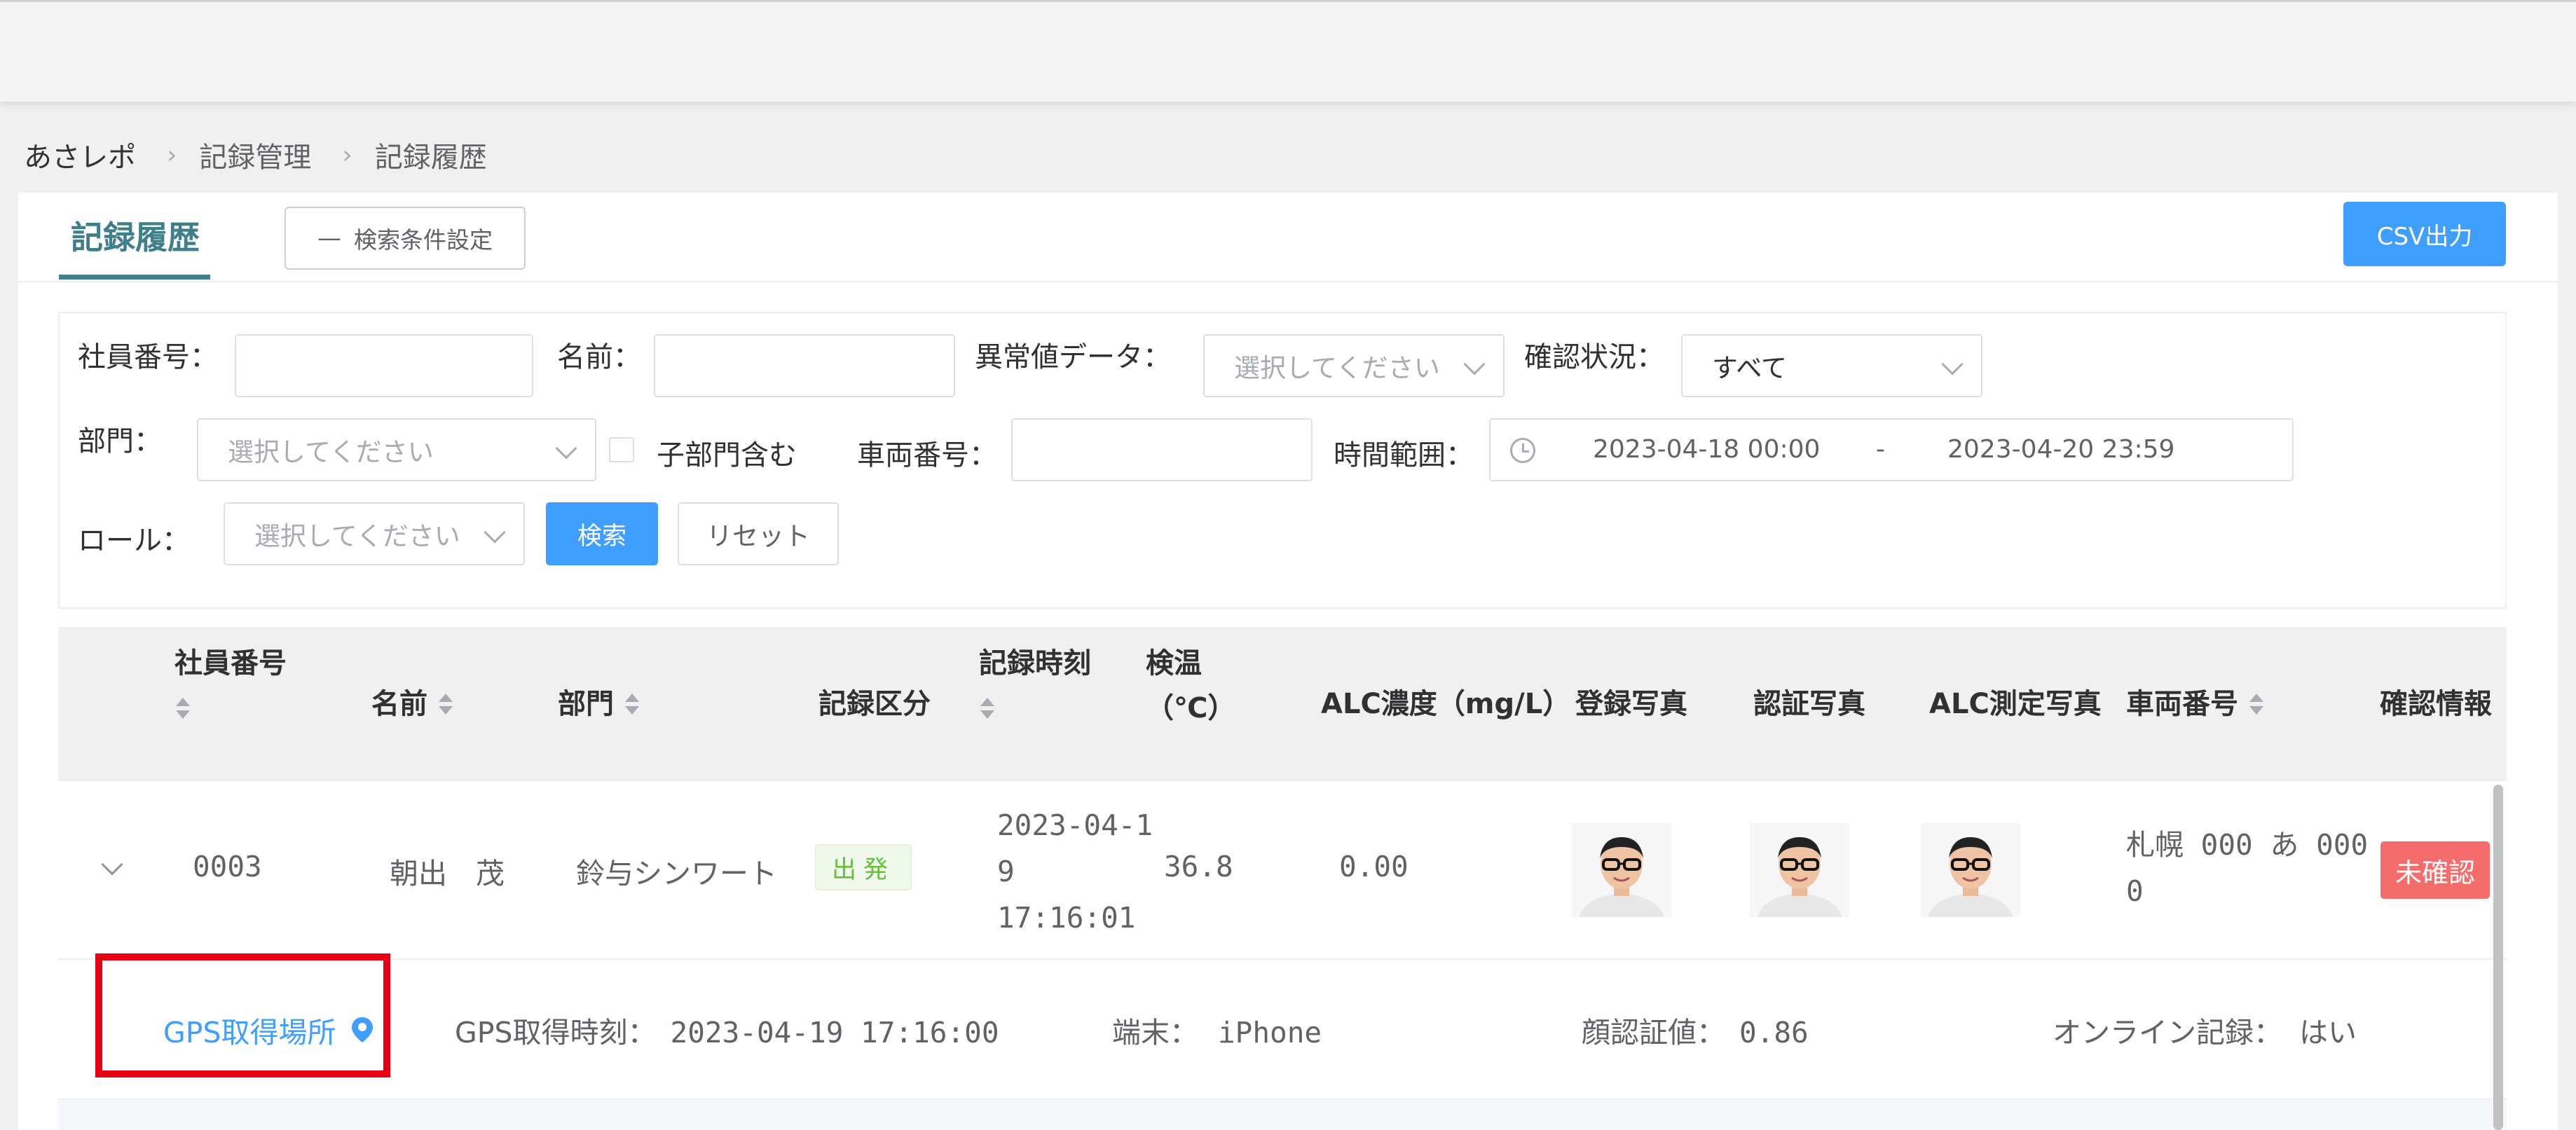  What do you see at coordinates (1404, 455) in the screenshot?
I see `time-range-label: 時間範囲：` at bounding box center [1404, 455].